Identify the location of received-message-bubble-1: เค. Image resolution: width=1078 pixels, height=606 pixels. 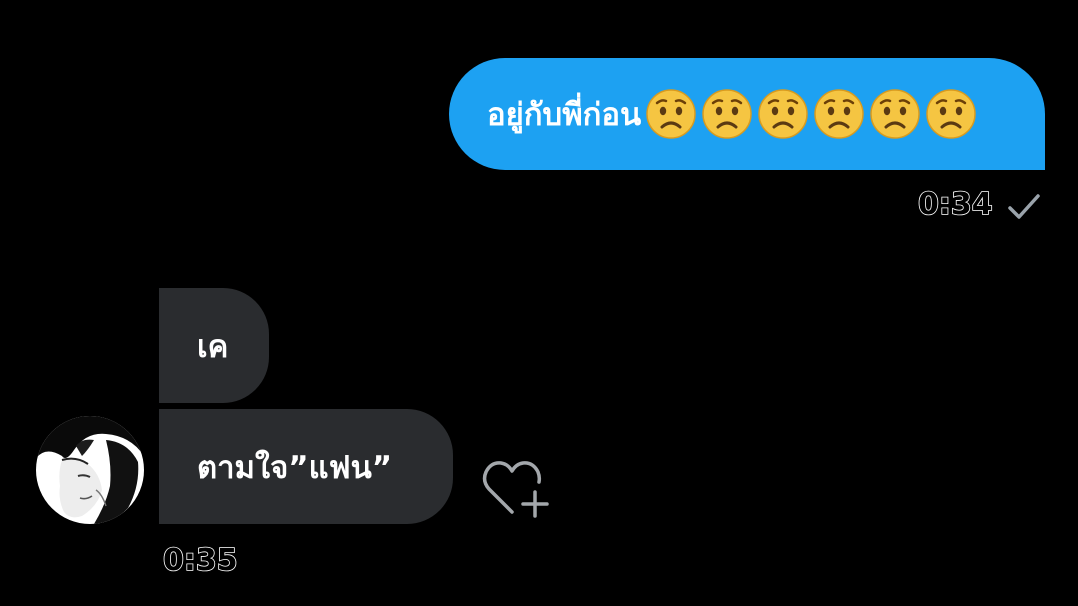
(214, 345).